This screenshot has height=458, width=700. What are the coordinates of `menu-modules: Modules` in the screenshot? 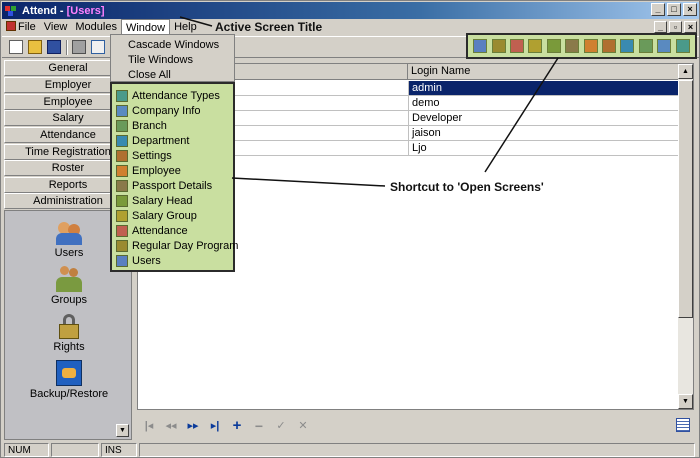 It's located at (96, 27).